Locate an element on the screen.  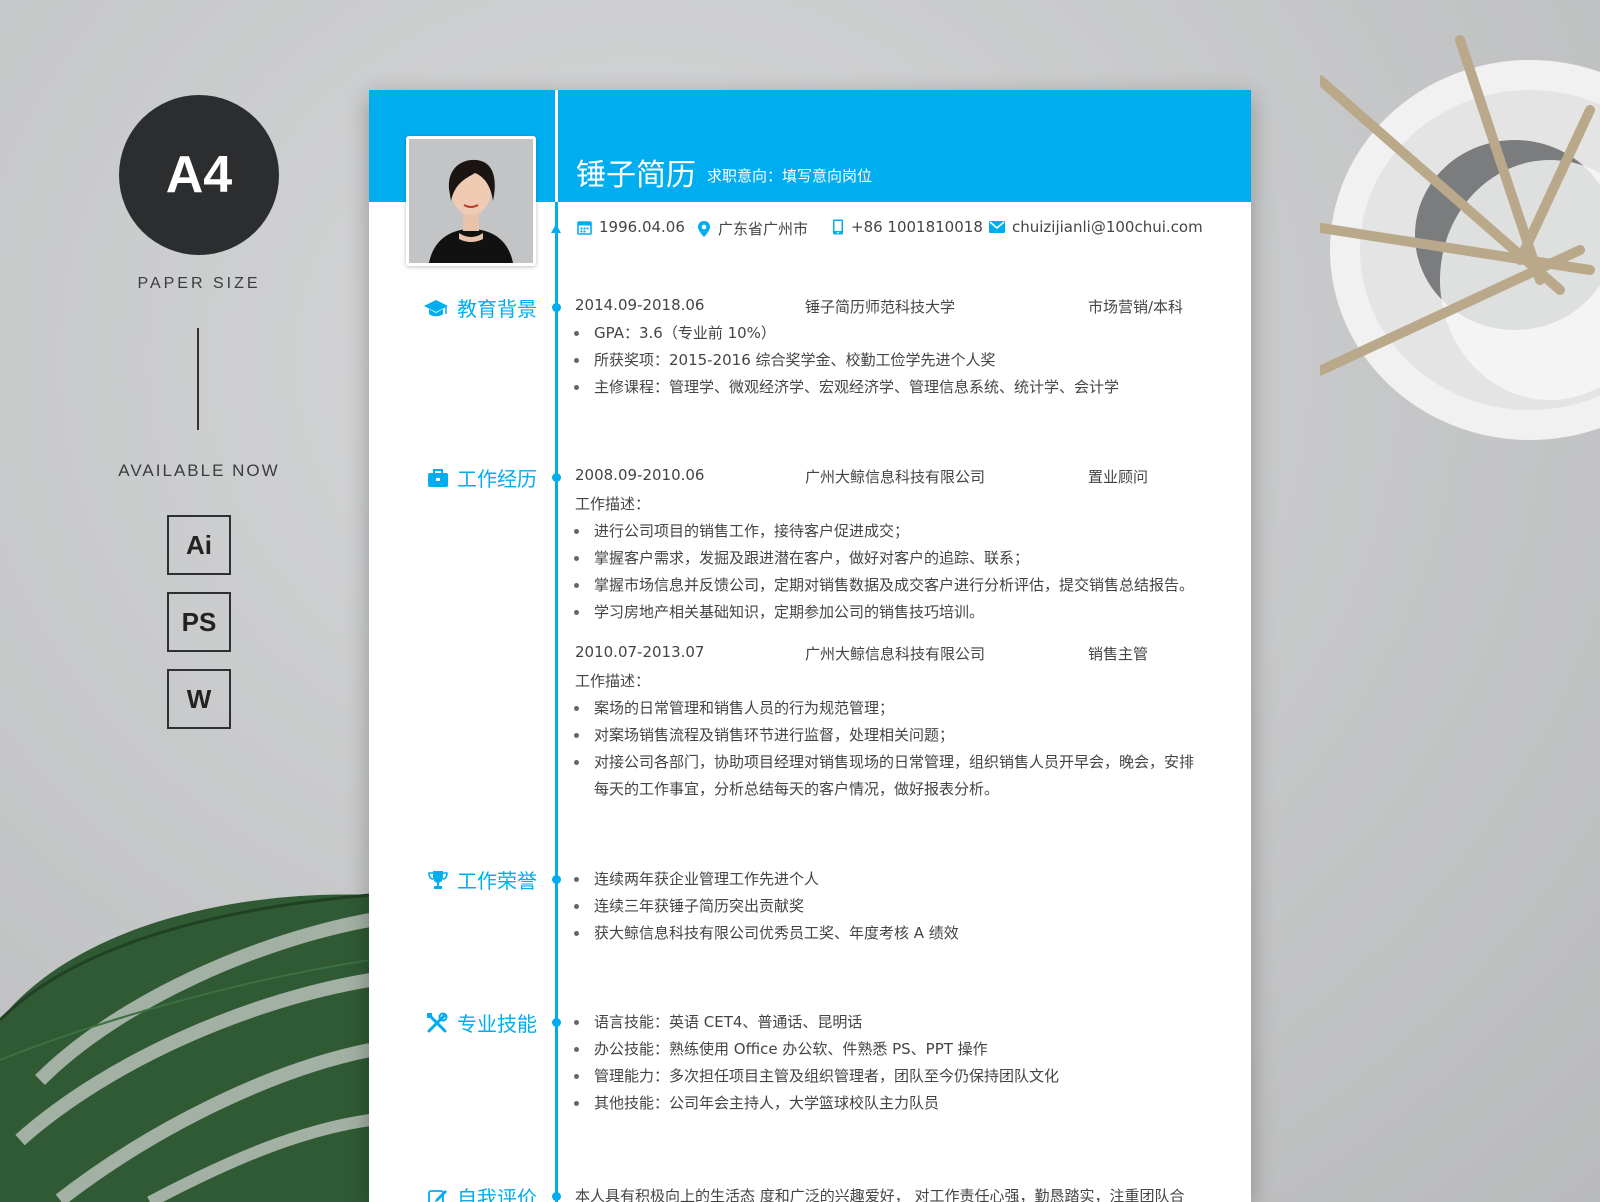
trophy-icon is located at coordinates (438, 879).